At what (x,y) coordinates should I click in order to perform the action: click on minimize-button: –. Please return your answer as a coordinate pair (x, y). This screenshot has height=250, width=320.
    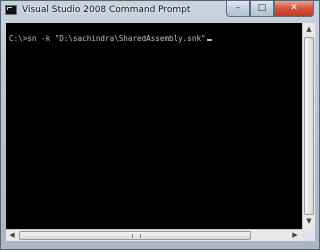
    Looking at the image, I should click on (238, 9).